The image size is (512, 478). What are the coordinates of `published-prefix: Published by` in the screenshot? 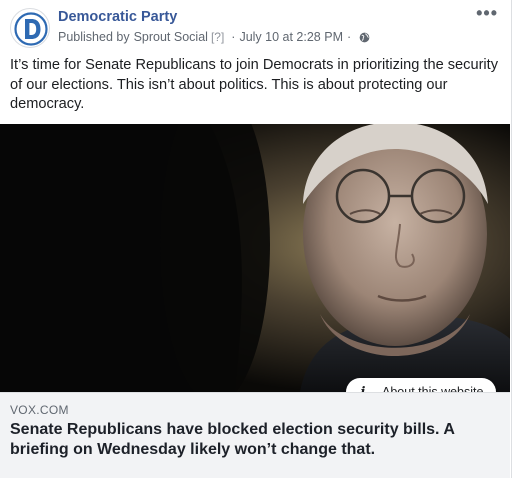 It's located at (94, 37).